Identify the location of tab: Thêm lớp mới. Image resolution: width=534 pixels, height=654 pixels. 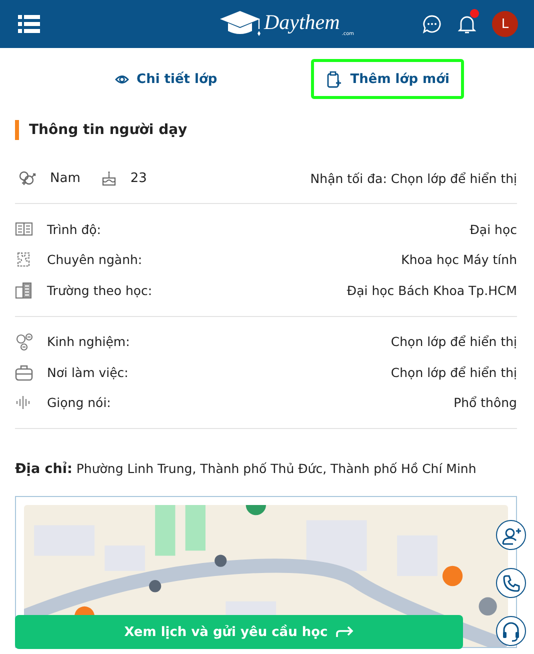
(387, 79).